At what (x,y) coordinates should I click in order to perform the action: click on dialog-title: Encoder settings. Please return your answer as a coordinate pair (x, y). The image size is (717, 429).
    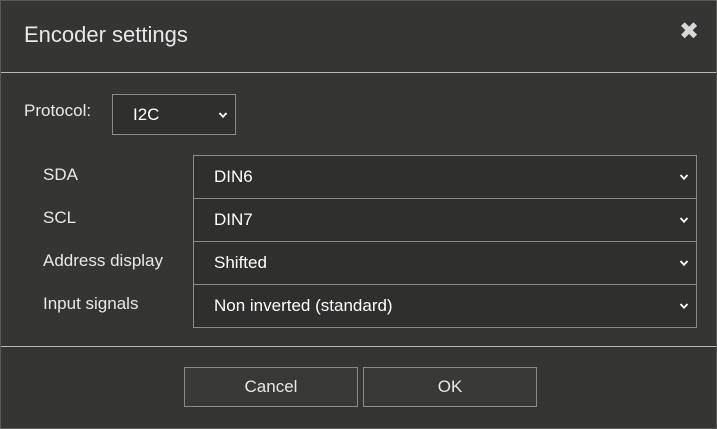
    Looking at the image, I should click on (106, 34).